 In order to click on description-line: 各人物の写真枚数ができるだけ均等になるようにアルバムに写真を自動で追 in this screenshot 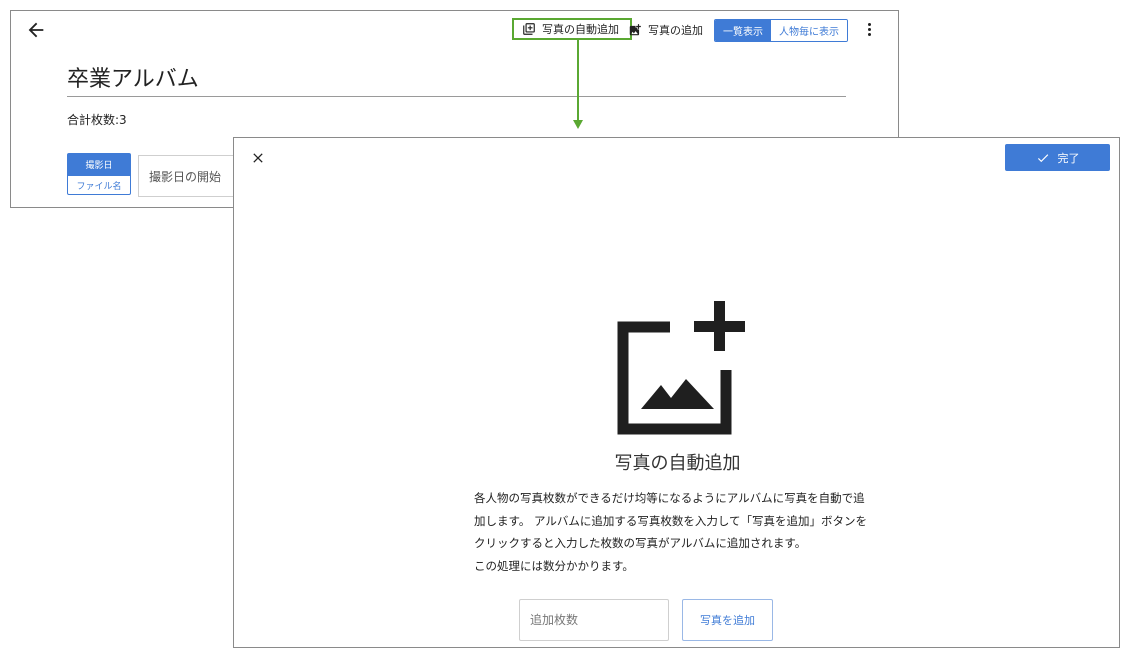, I will do `click(669, 498)`.